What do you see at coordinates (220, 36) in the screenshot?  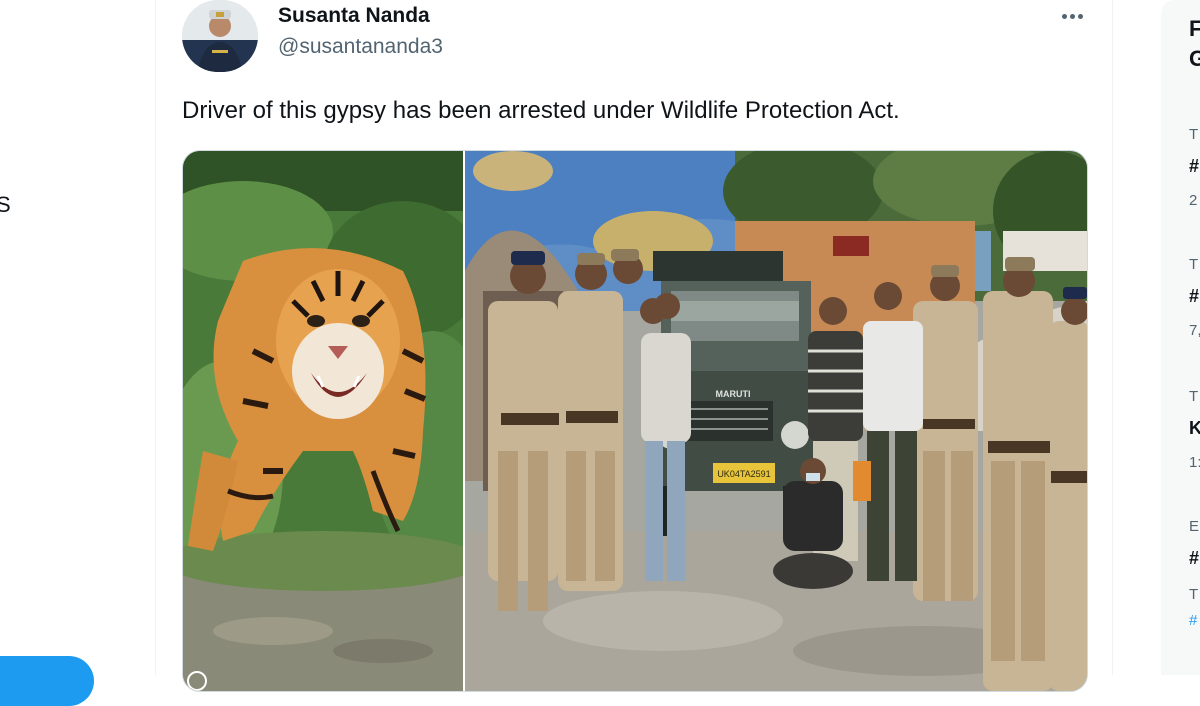 I see `avatar` at bounding box center [220, 36].